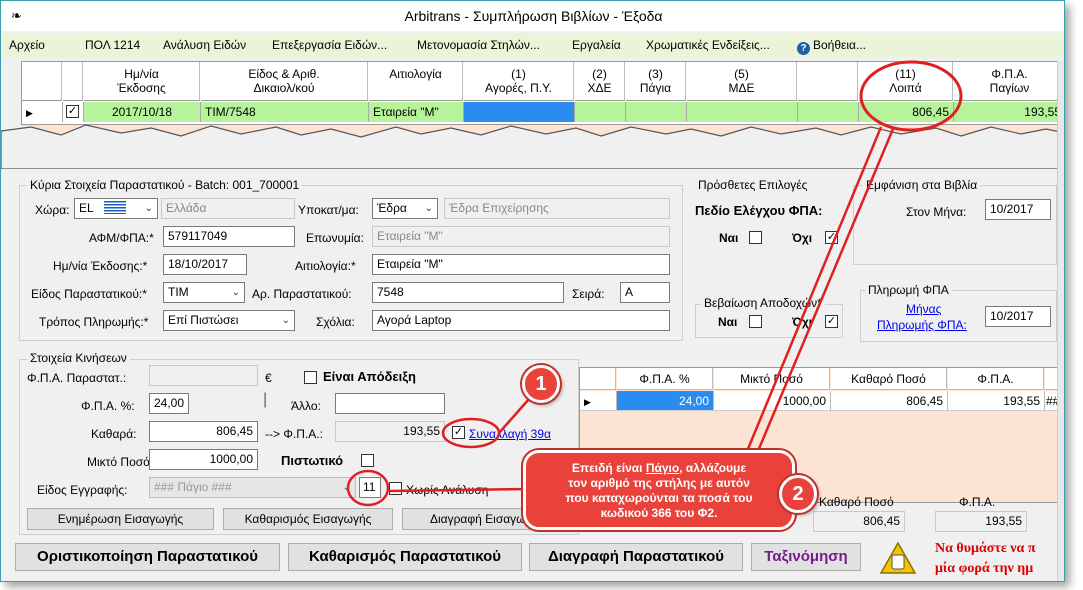  What do you see at coordinates (662, 468) in the screenshot?
I see `callout-text-b: Πάγιο` at bounding box center [662, 468].